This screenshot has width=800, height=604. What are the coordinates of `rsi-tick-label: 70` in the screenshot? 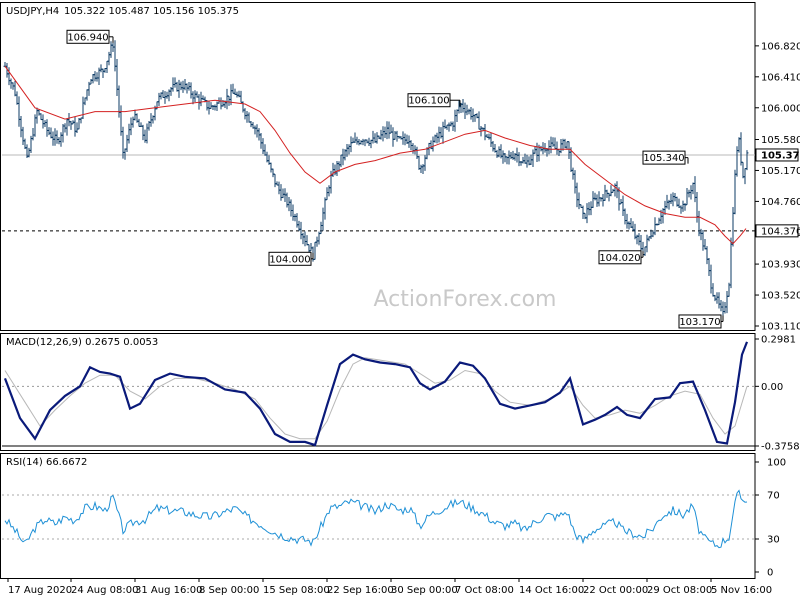 It's located at (773, 496).